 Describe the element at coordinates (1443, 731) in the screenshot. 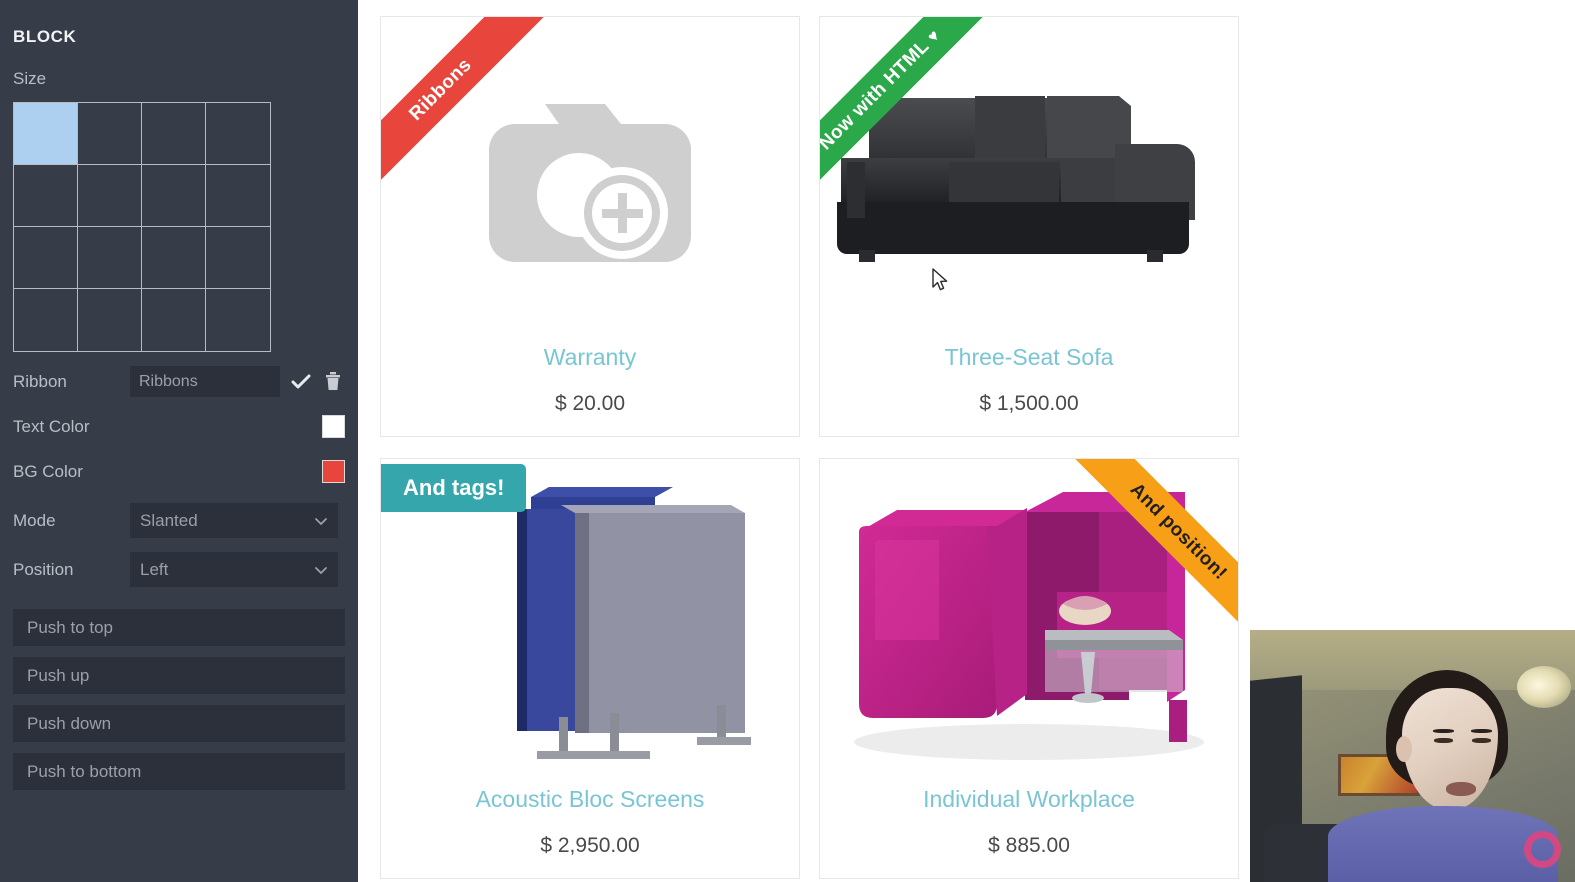

I see `webcam-person-brow-left` at that location.